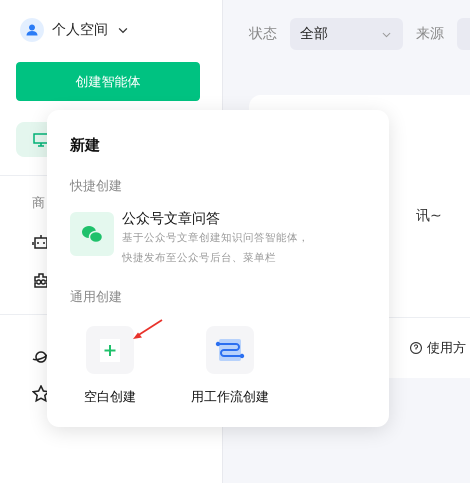 The width and height of the screenshot is (470, 483). Describe the element at coordinates (38, 203) in the screenshot. I see `section-label: 商` at that location.